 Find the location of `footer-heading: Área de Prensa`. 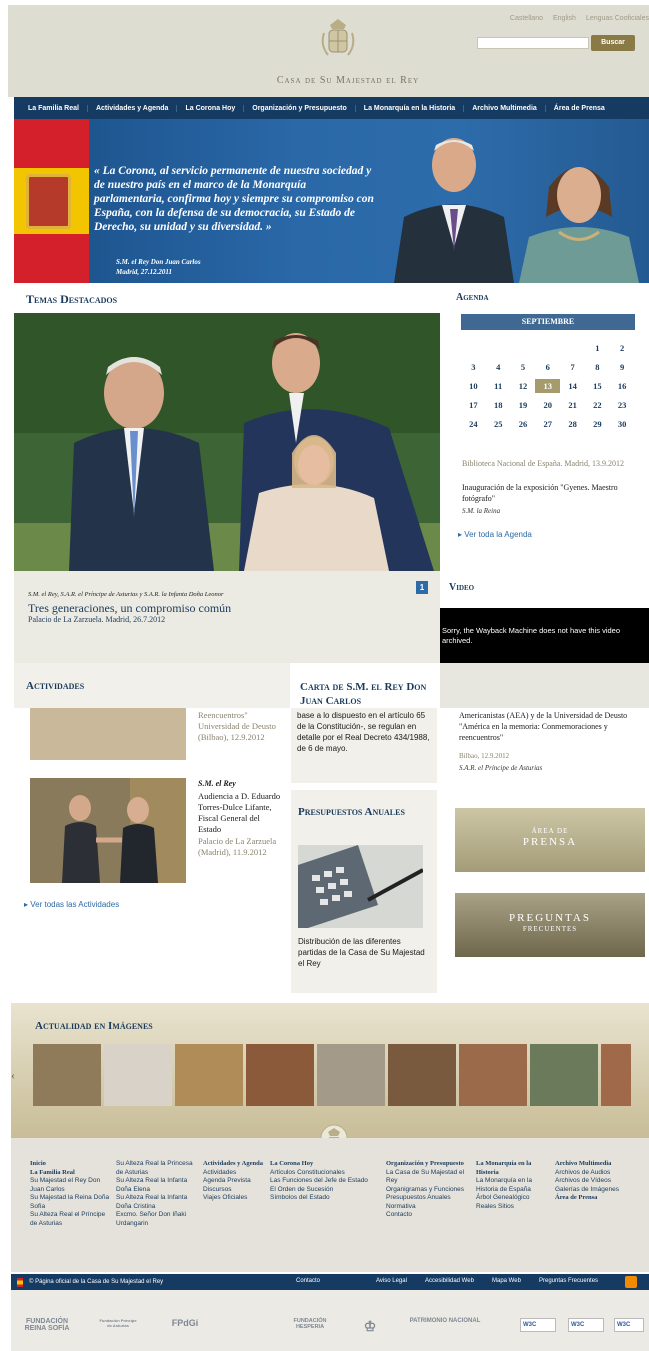

footer-heading: Área de Prensa is located at coordinates (600, 1198).